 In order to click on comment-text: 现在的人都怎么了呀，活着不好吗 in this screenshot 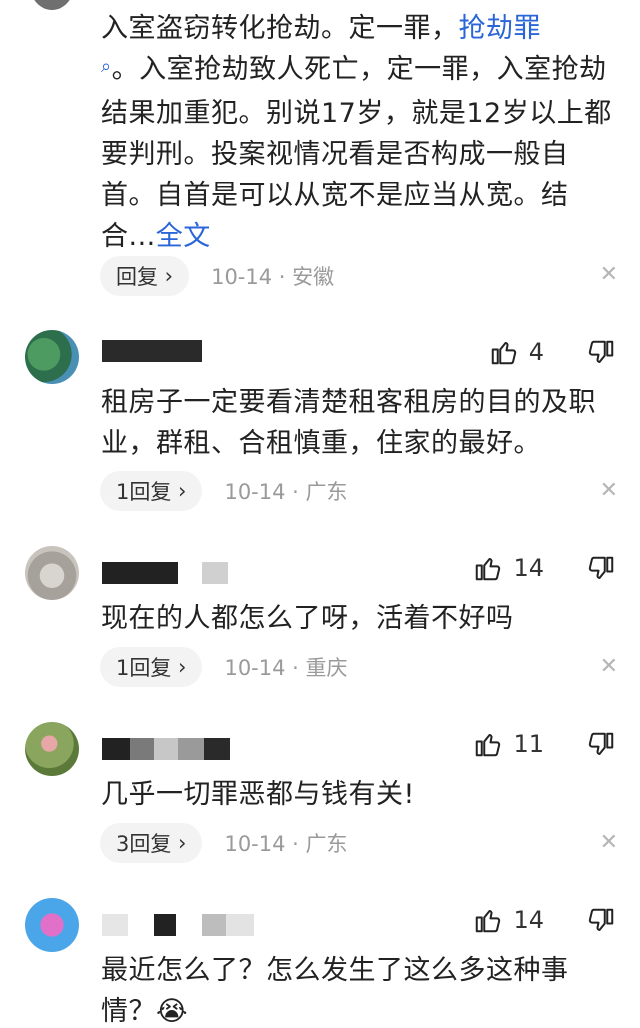, I will do `click(307, 618)`.